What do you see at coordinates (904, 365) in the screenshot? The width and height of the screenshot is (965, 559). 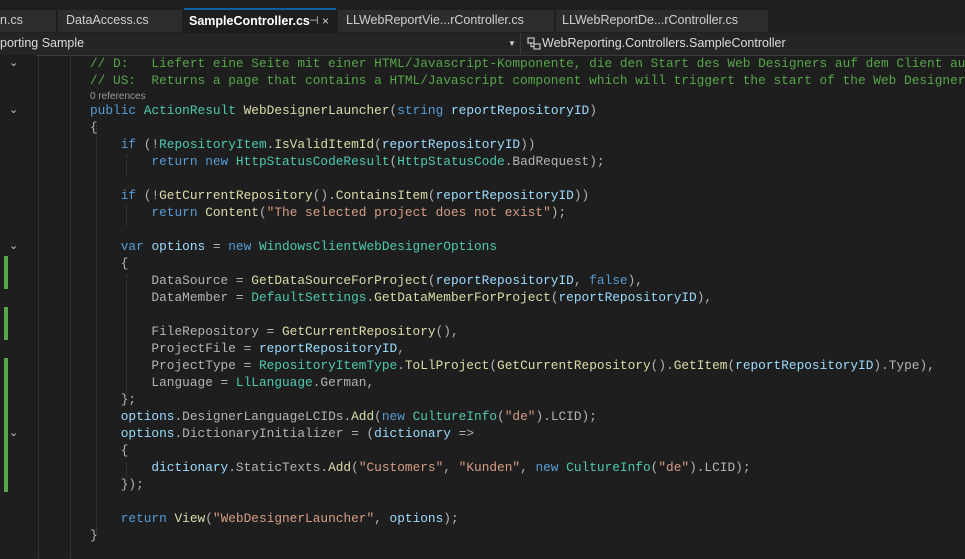 I see `code-token: ).Type),` at bounding box center [904, 365].